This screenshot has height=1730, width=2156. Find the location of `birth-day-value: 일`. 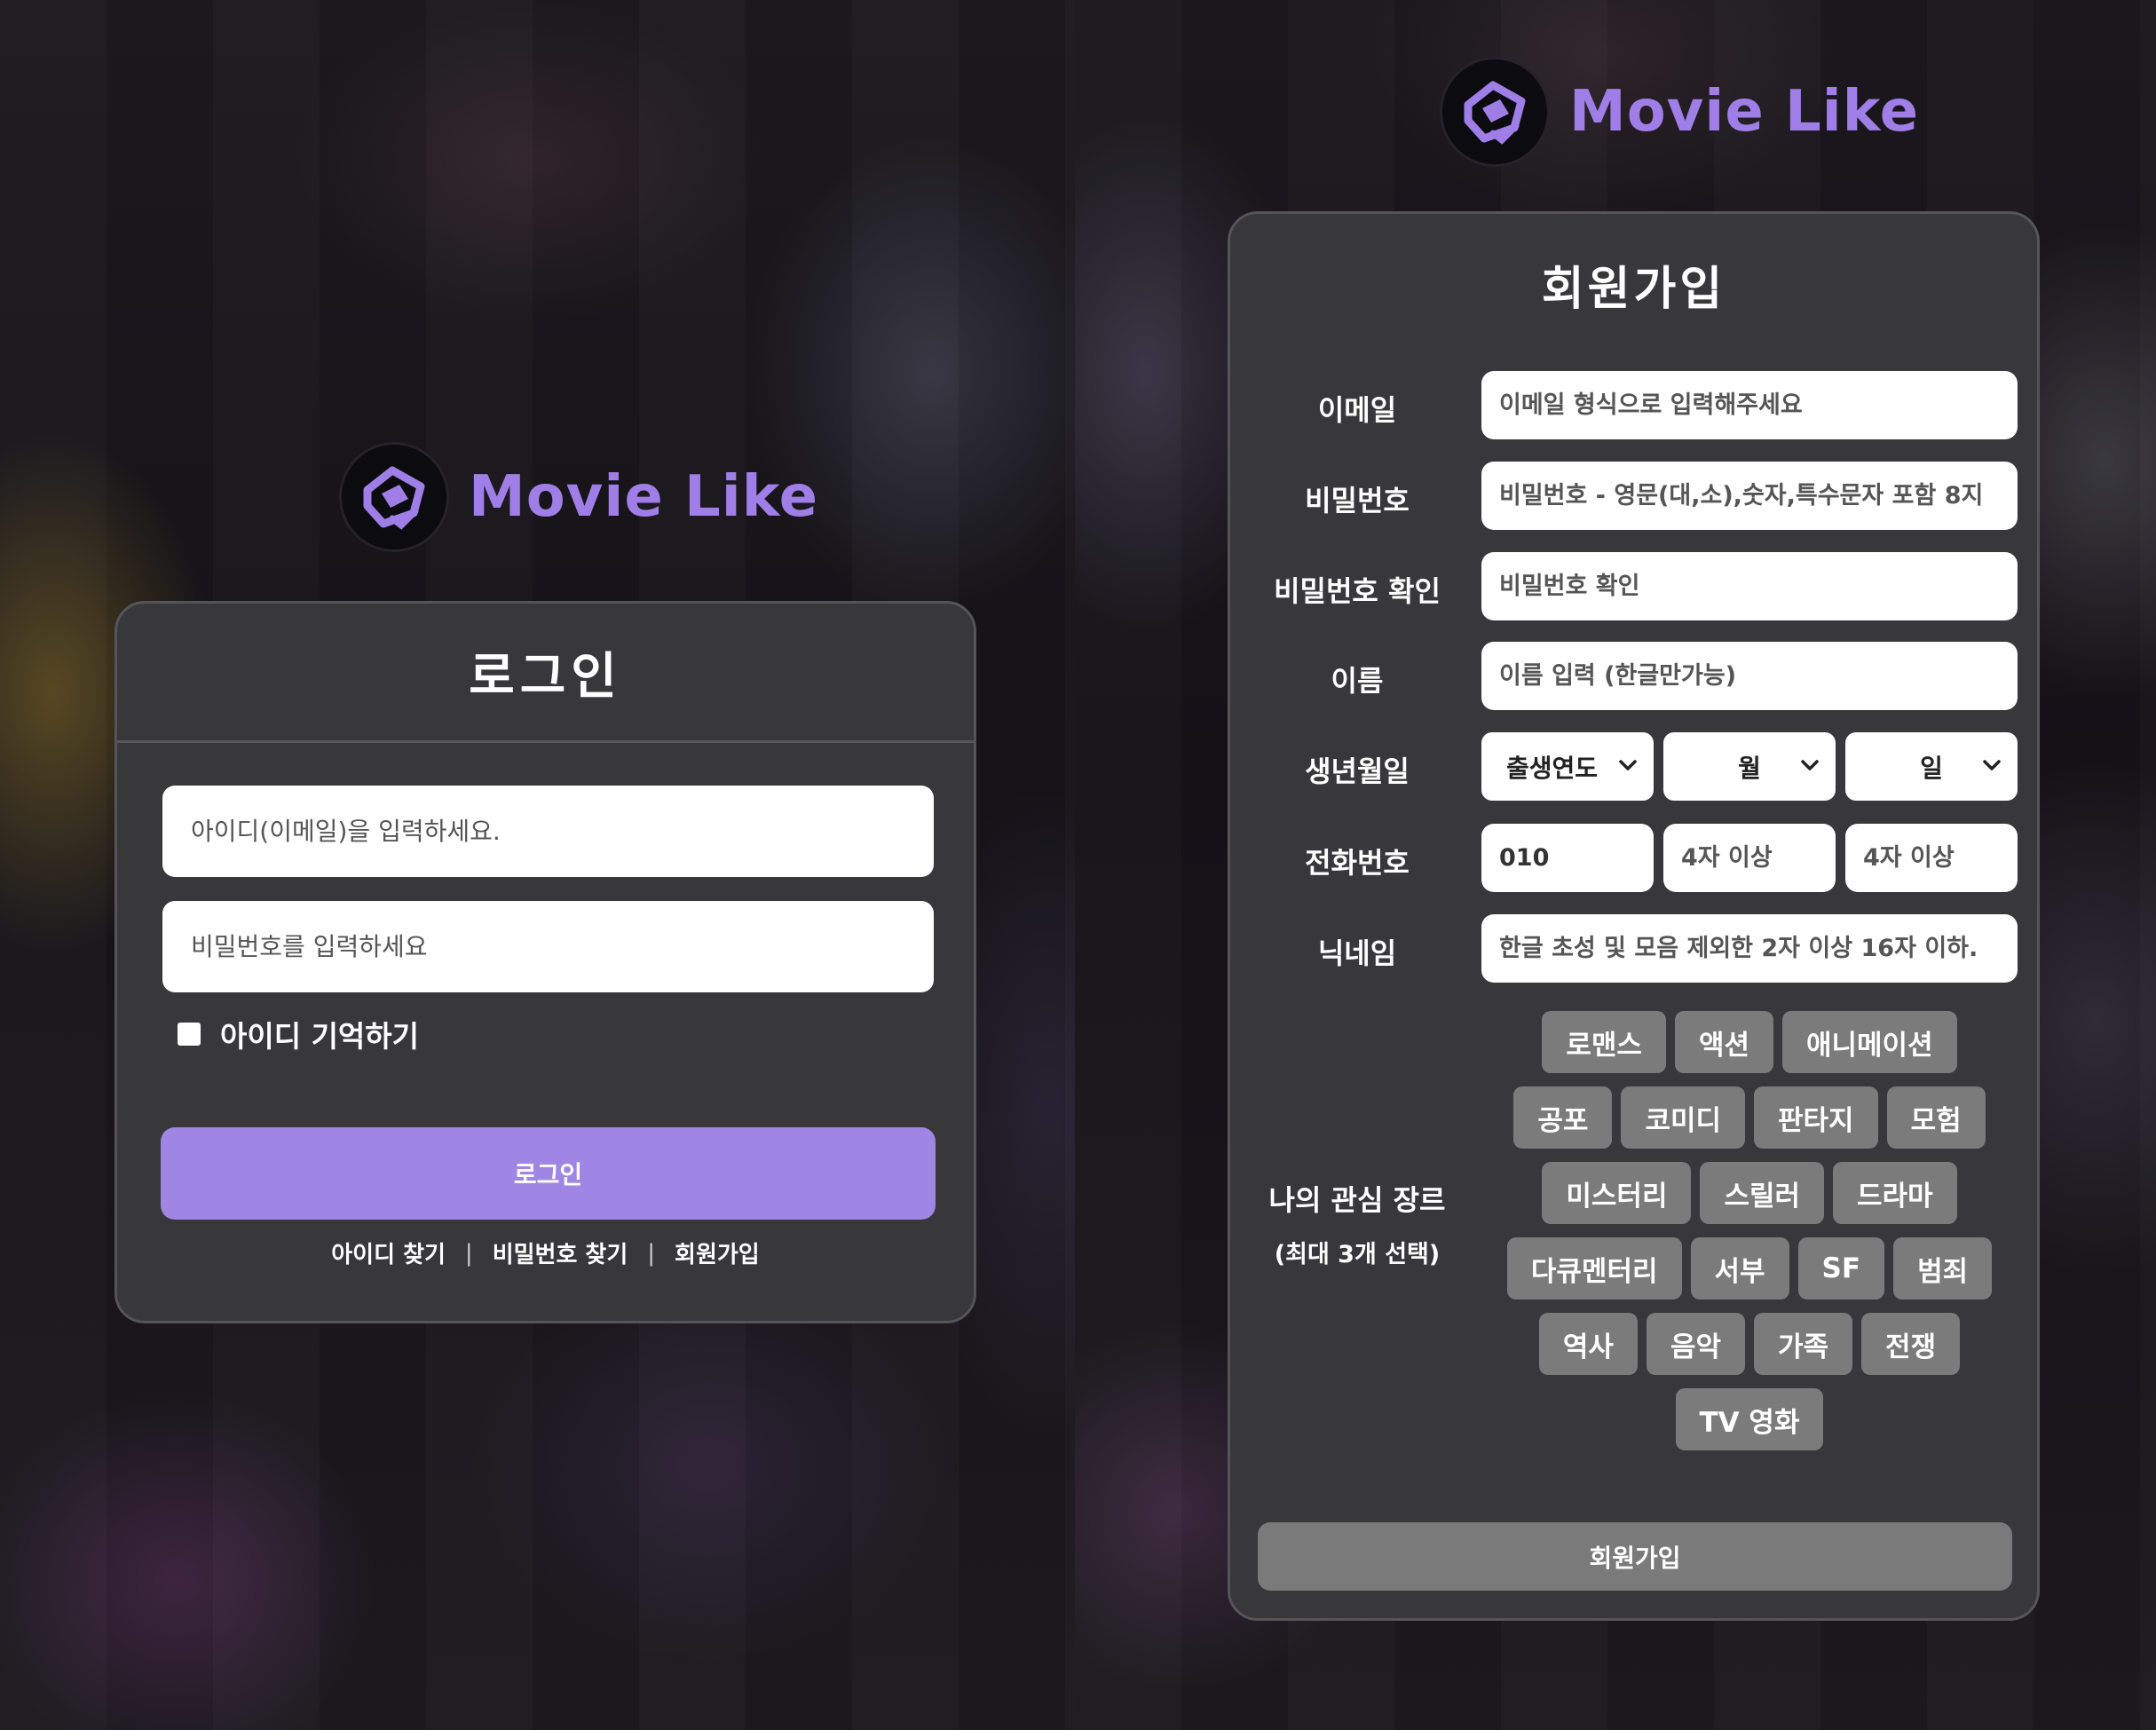

birth-day-value: 일 is located at coordinates (1932, 768).